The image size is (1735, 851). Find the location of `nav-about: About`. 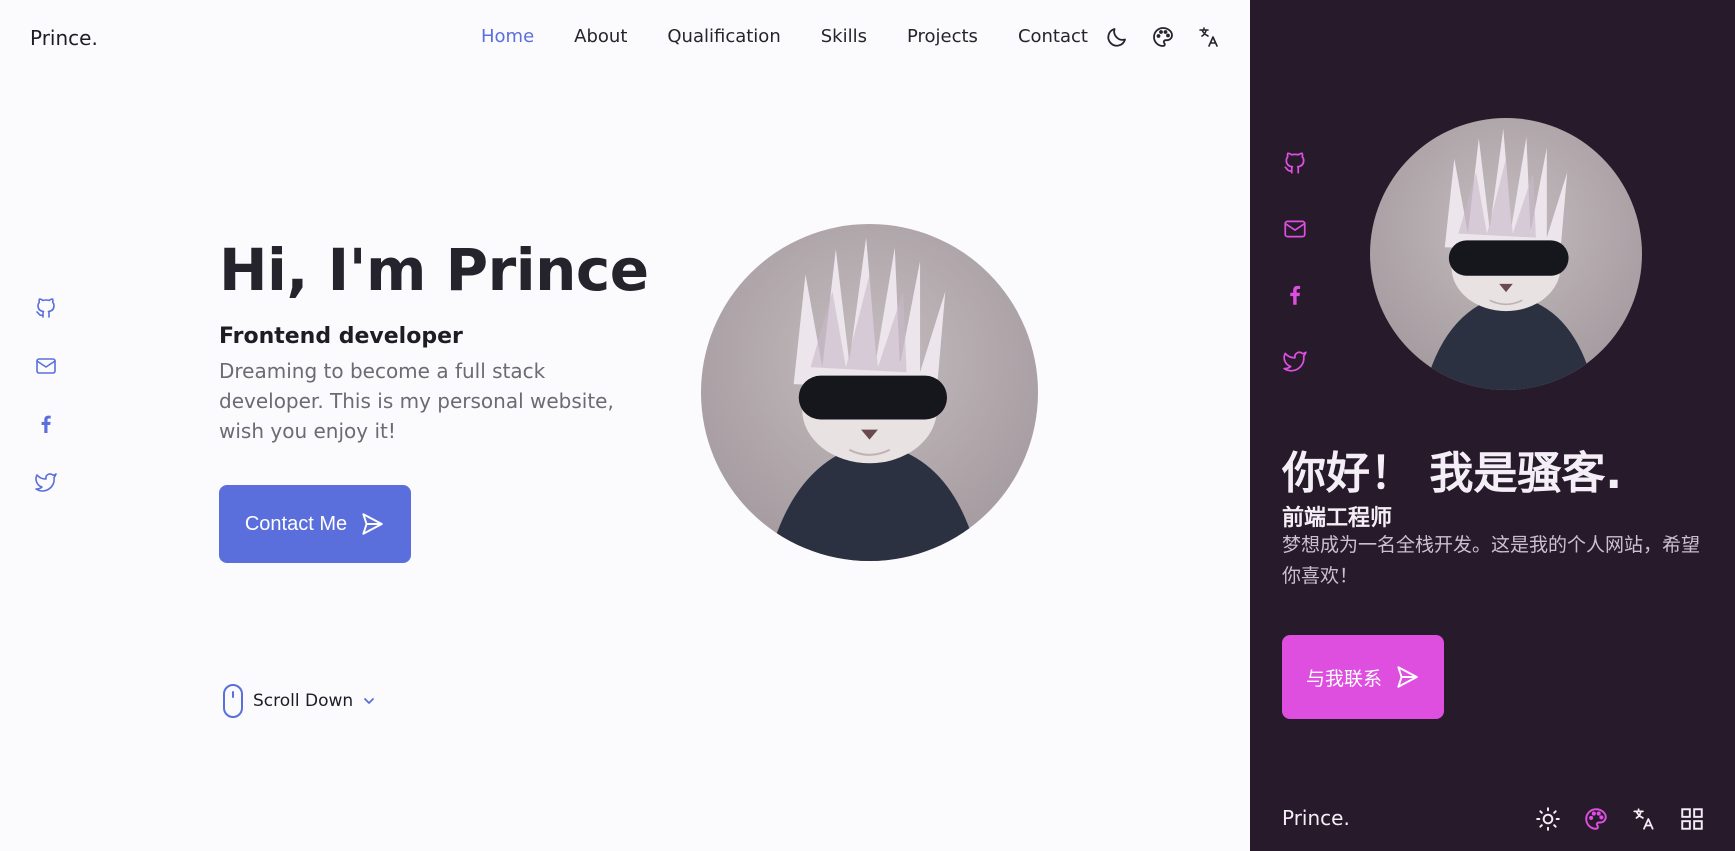

nav-about: About is located at coordinates (600, 36).